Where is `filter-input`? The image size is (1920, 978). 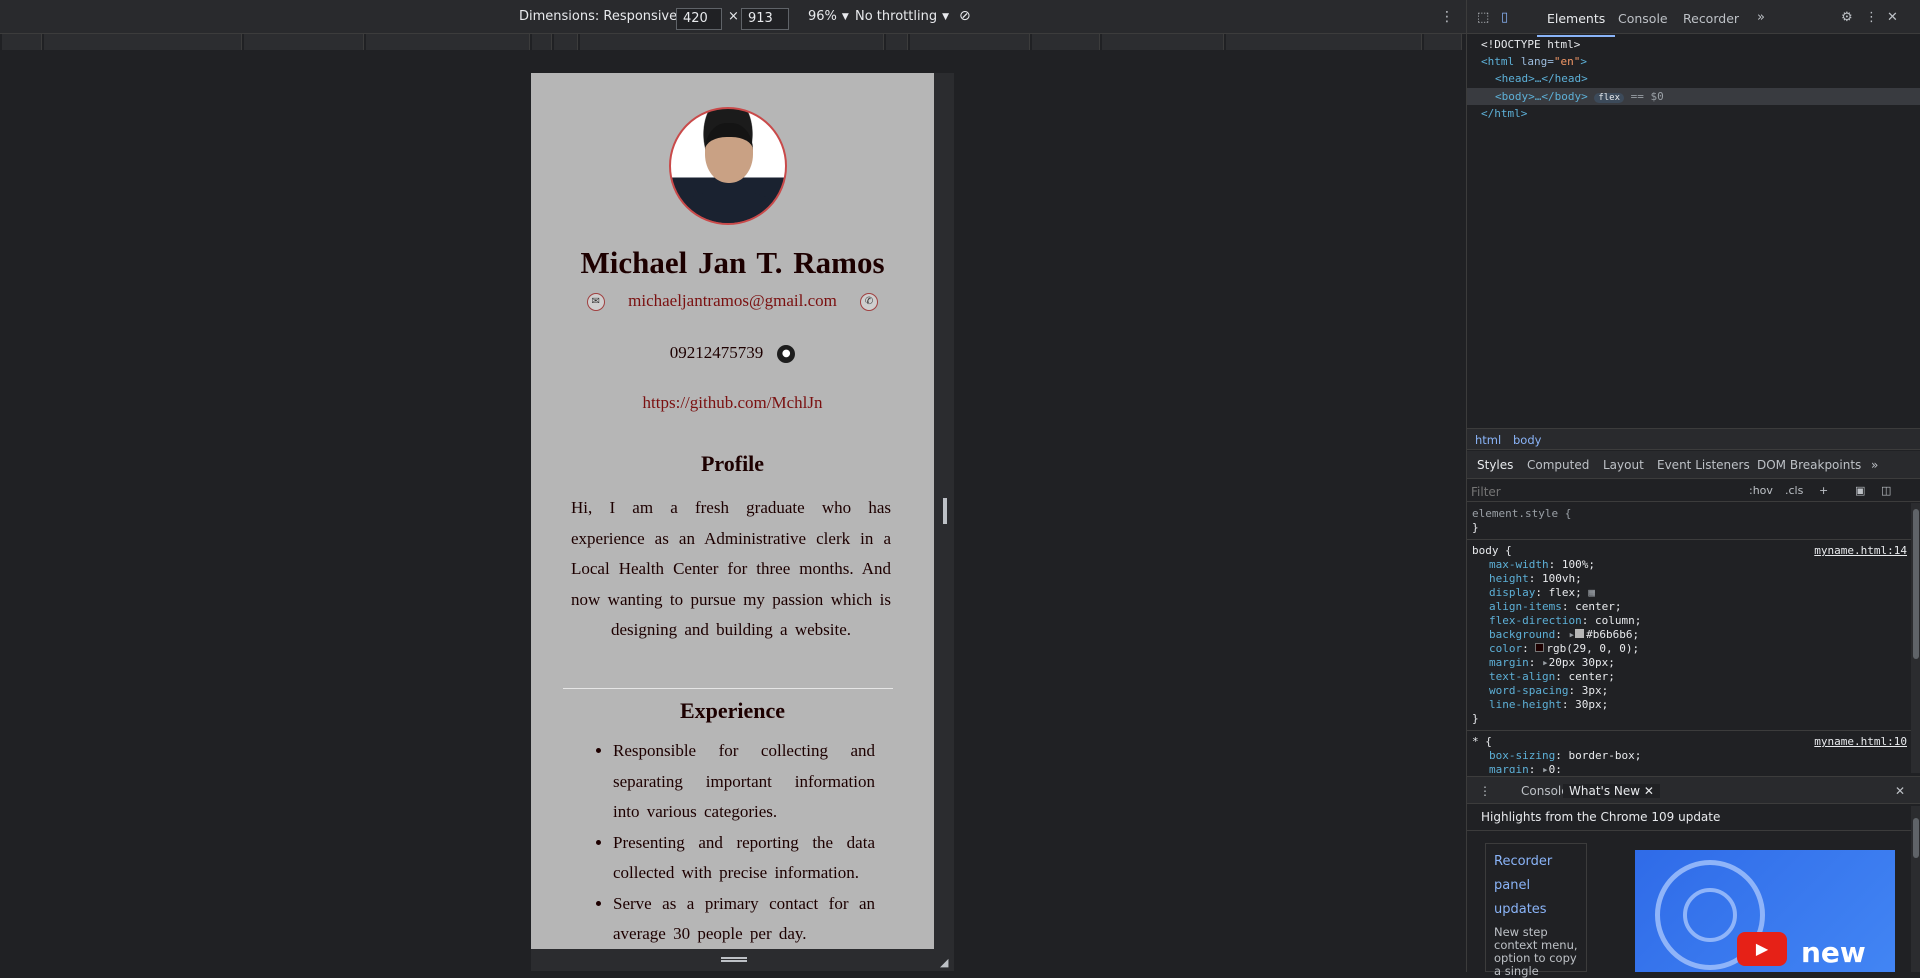
filter-input is located at coordinates (1606, 491).